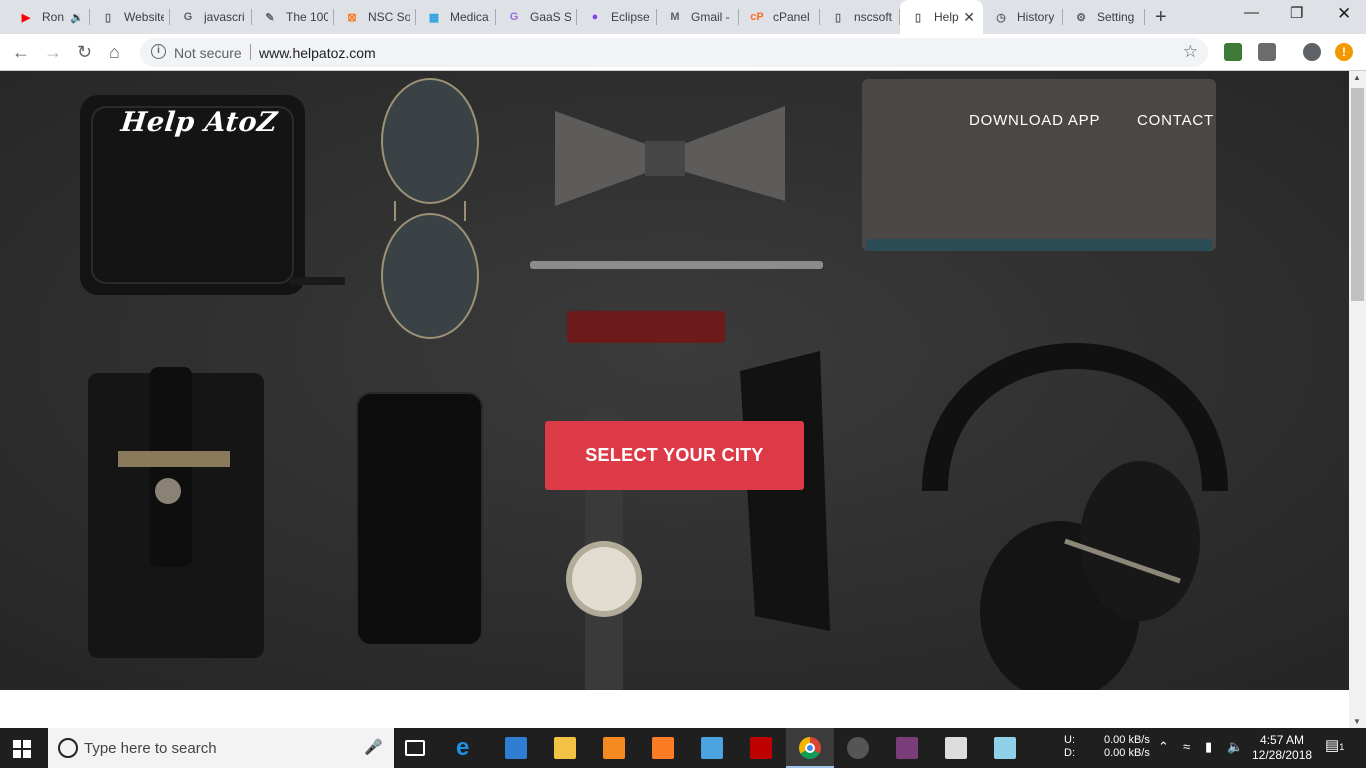 Image resolution: width=1366 pixels, height=768 pixels. I want to click on tab-title: The 100, so click(307, 17).